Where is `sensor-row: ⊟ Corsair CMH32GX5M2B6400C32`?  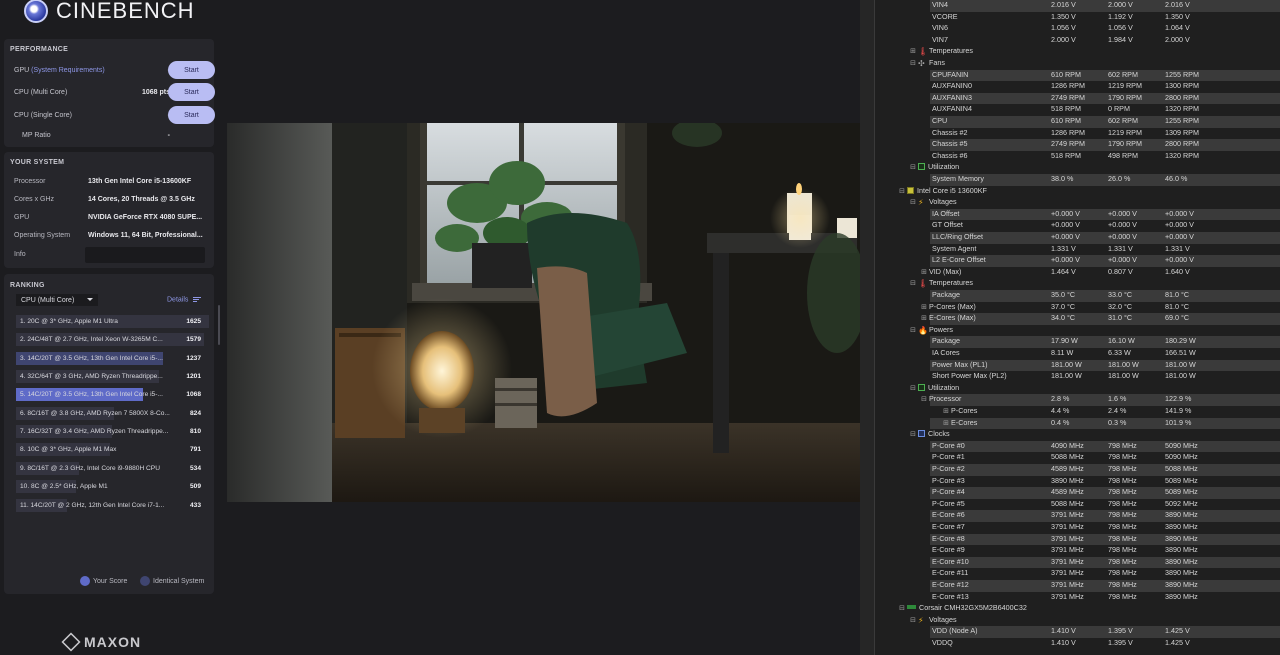 sensor-row: ⊟ Corsair CMH32GX5M2B6400C32 is located at coordinates (1077, 609).